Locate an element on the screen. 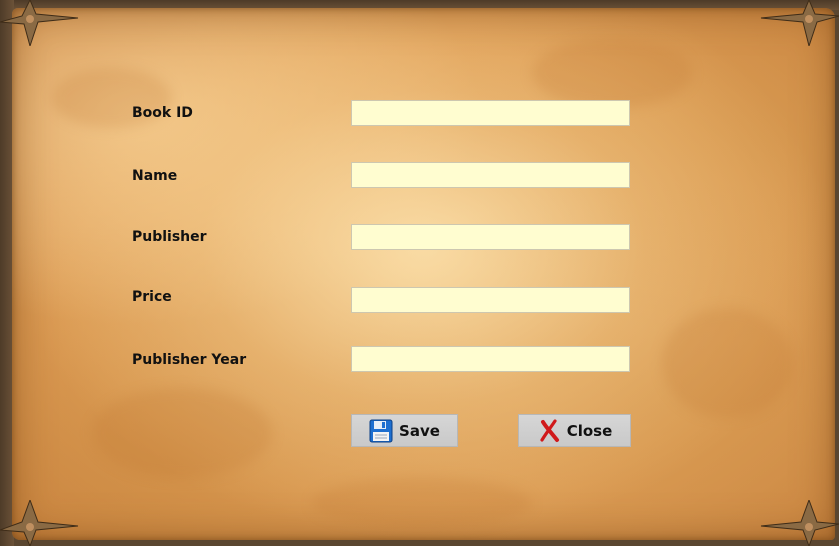 The image size is (839, 546). publisher-input is located at coordinates (490, 237).